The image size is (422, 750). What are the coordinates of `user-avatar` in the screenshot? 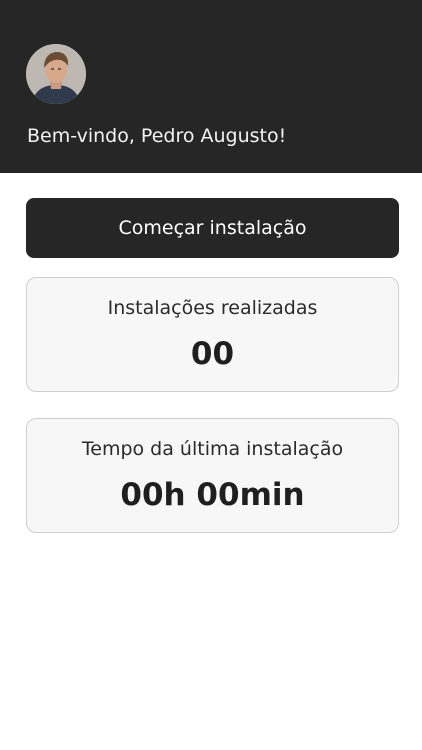 It's located at (56, 74).